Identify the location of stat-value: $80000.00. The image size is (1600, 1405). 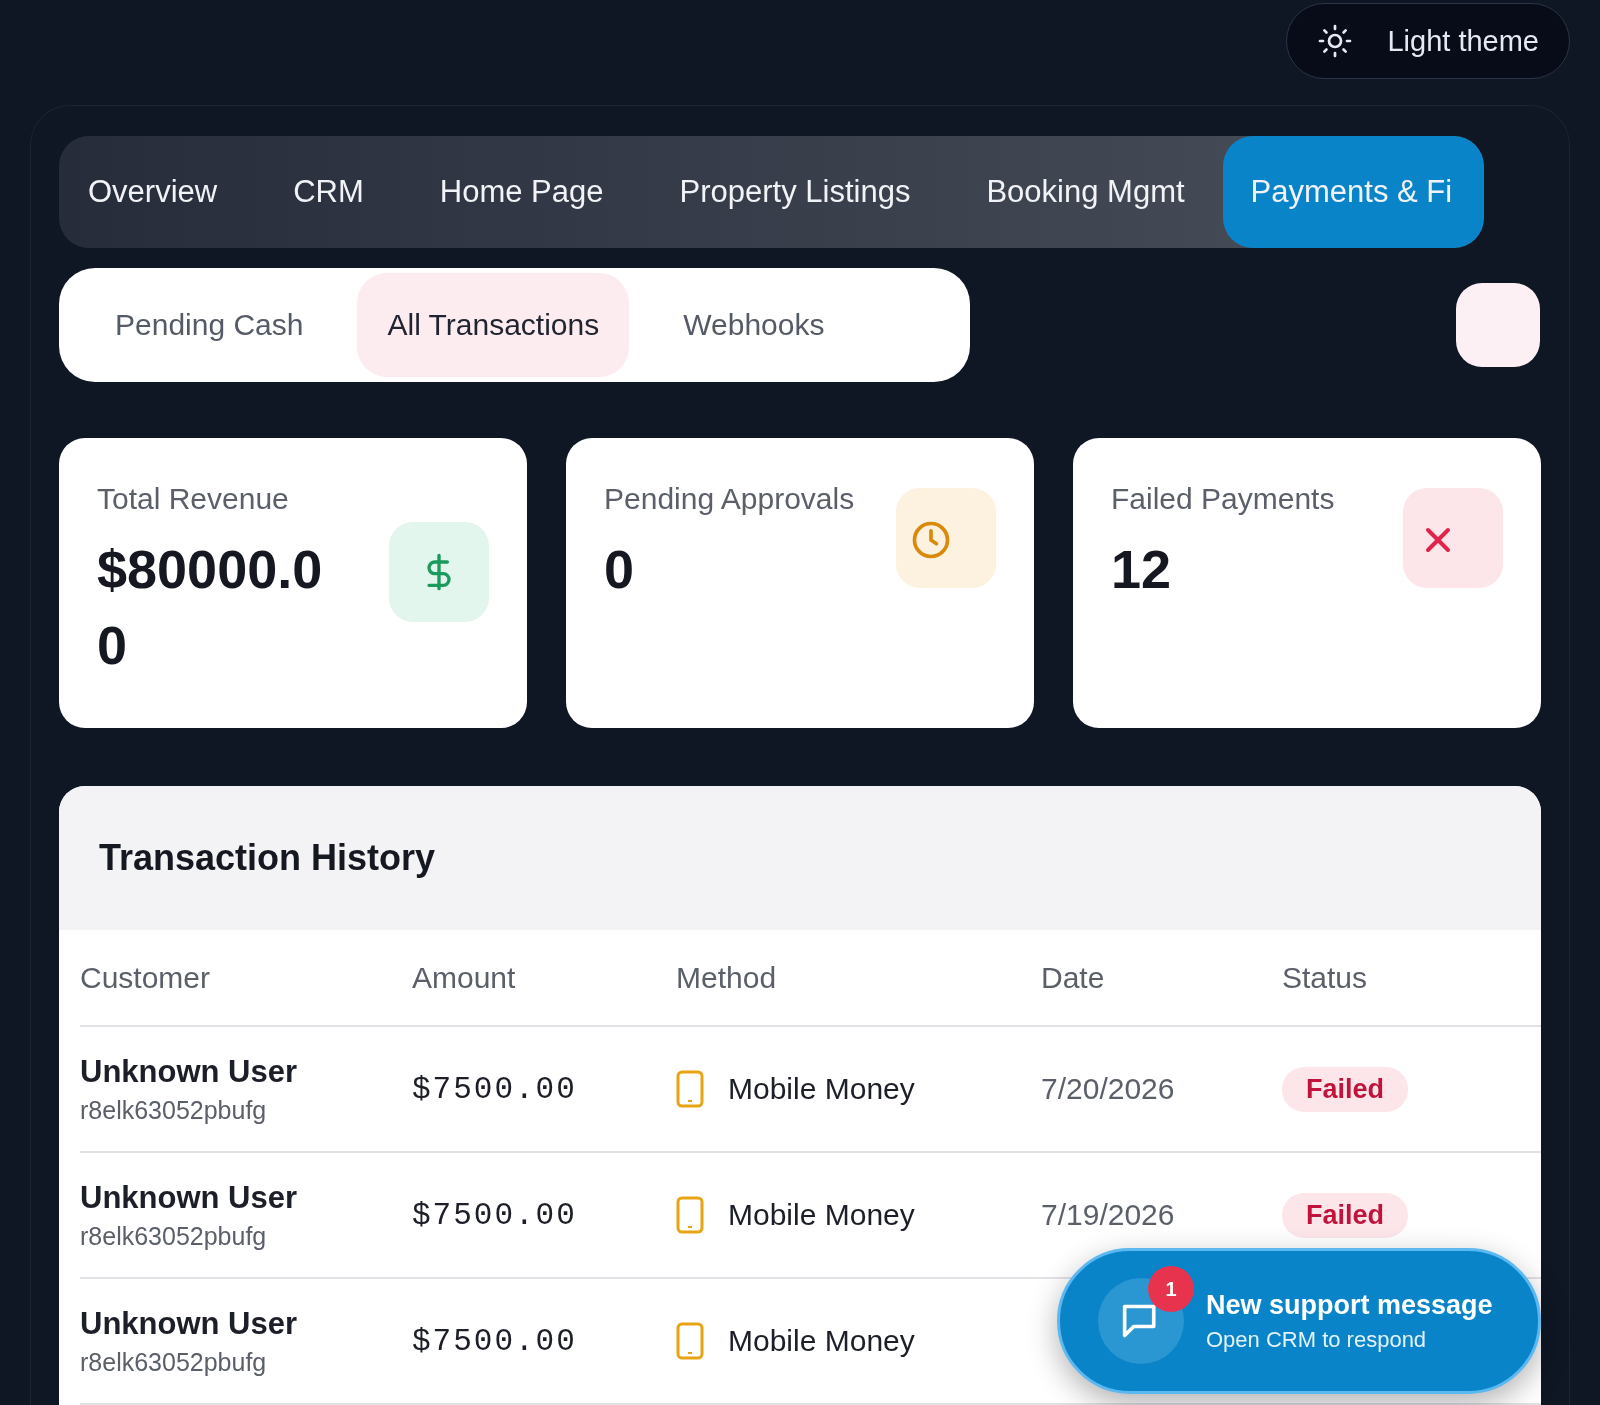
(210, 607).